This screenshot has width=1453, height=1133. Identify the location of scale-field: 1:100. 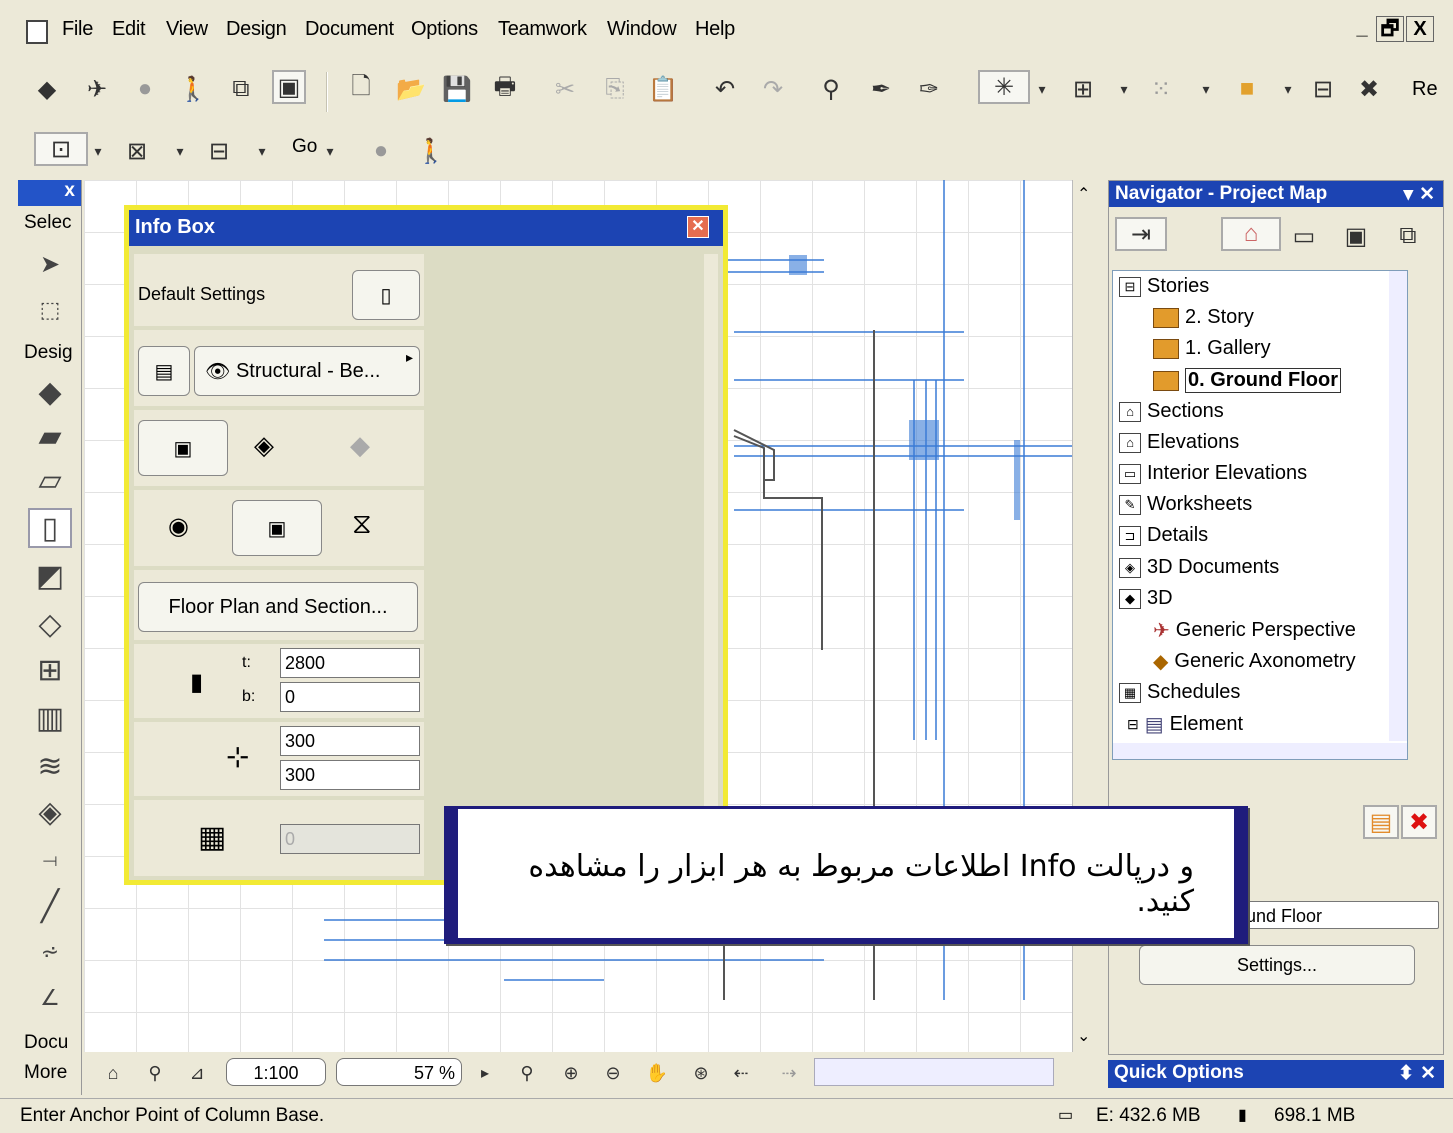
(276, 1072).